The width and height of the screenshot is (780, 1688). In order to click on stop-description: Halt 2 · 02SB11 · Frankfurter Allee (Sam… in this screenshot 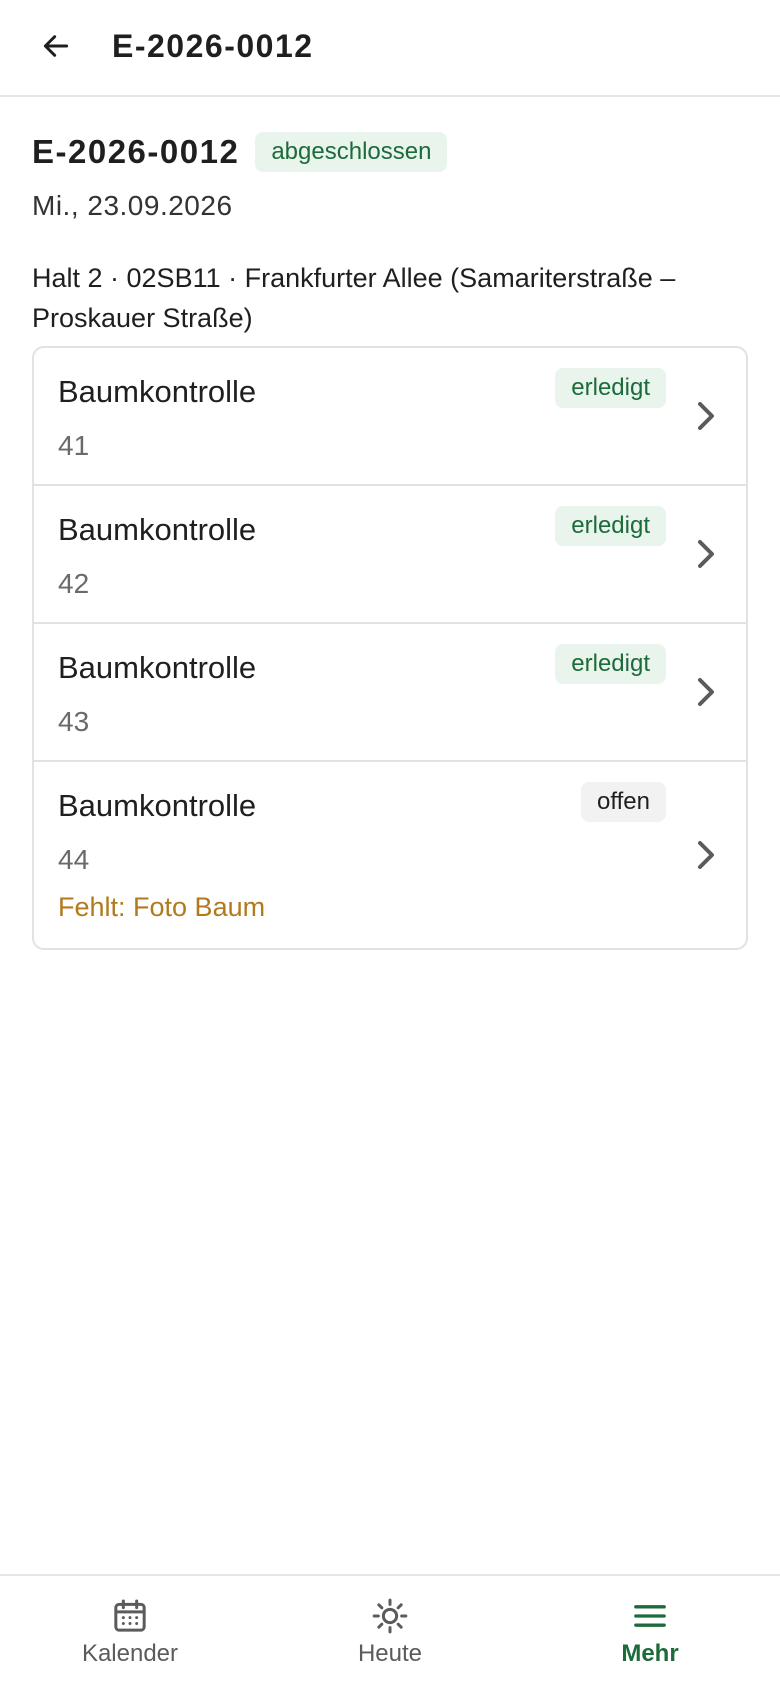, I will do `click(354, 298)`.